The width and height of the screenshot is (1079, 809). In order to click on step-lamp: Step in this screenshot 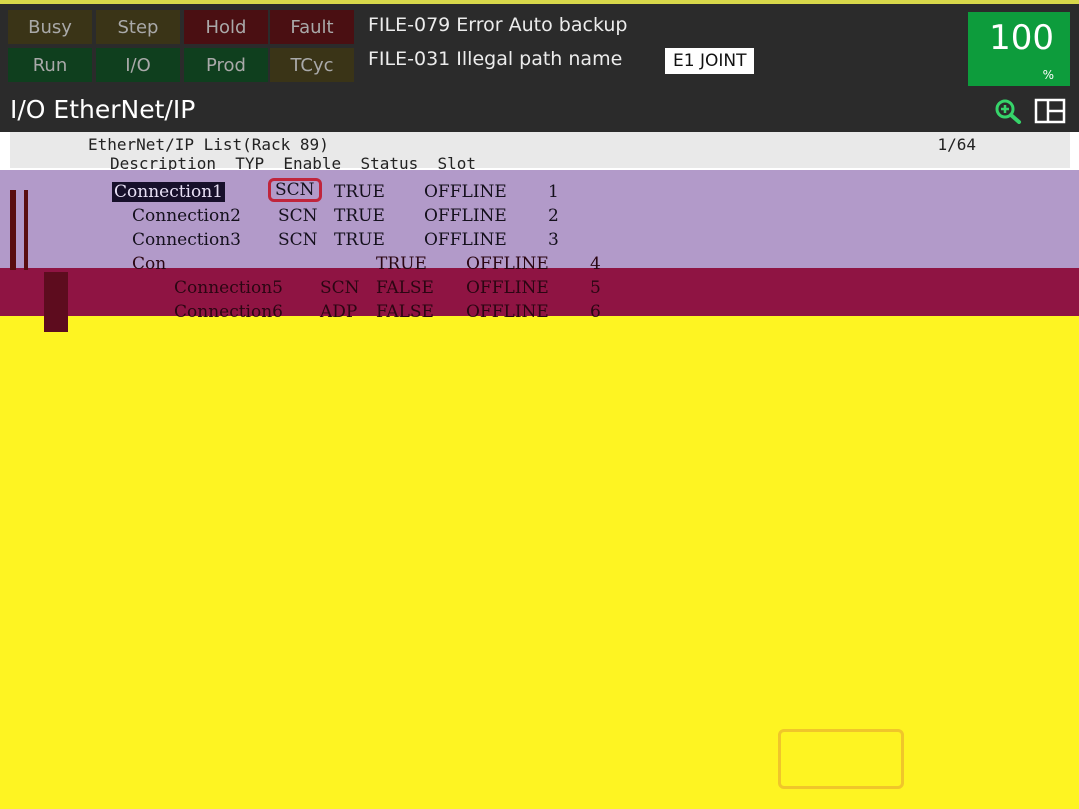, I will do `click(138, 27)`.